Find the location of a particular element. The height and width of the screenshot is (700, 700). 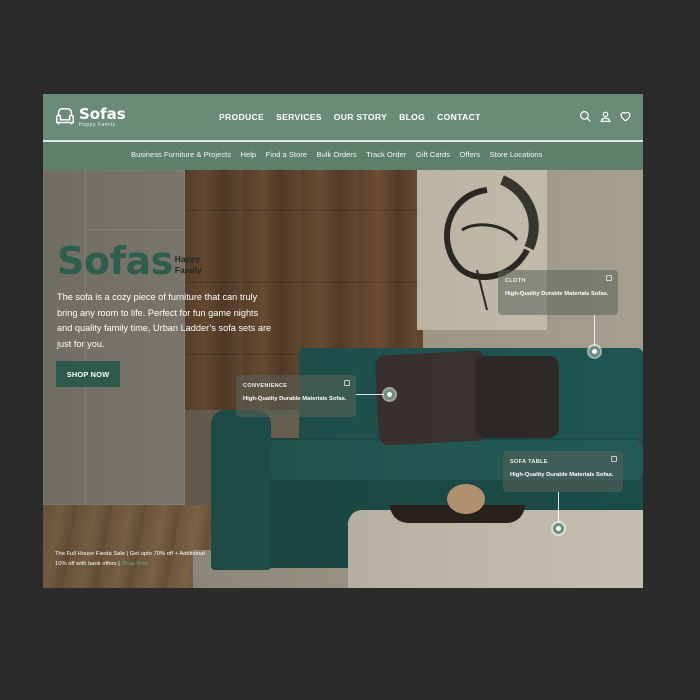

subnav-link-bulk-orders: Bulk Orders is located at coordinates (337, 154).